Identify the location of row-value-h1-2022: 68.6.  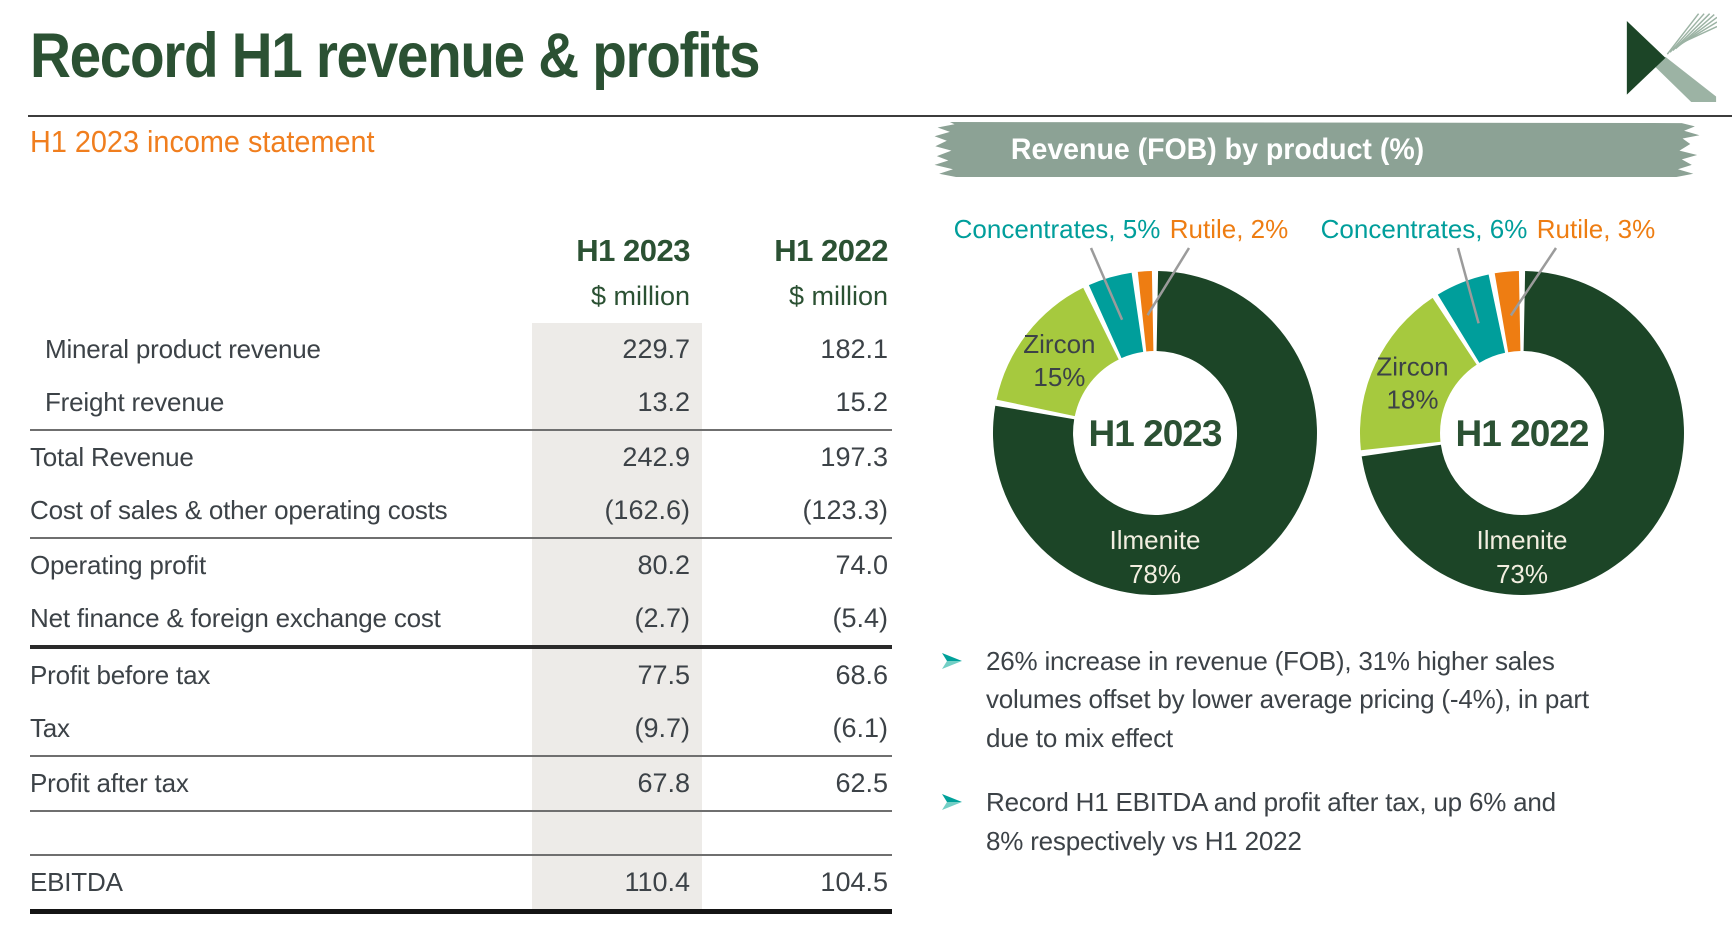
(861, 675).